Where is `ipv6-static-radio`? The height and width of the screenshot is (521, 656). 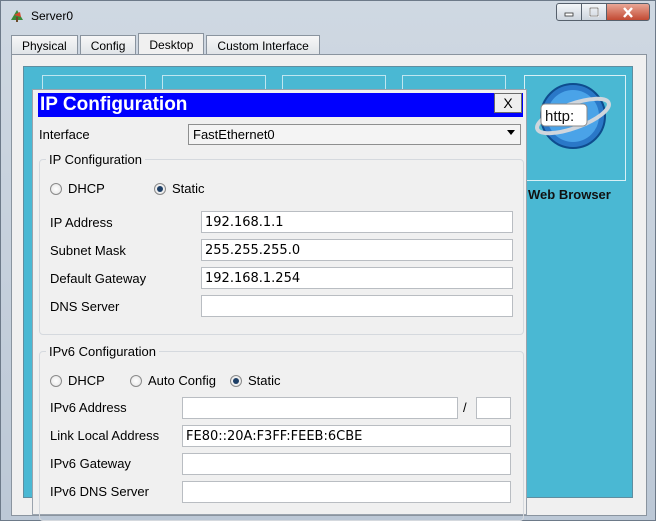 ipv6-static-radio is located at coordinates (236, 381).